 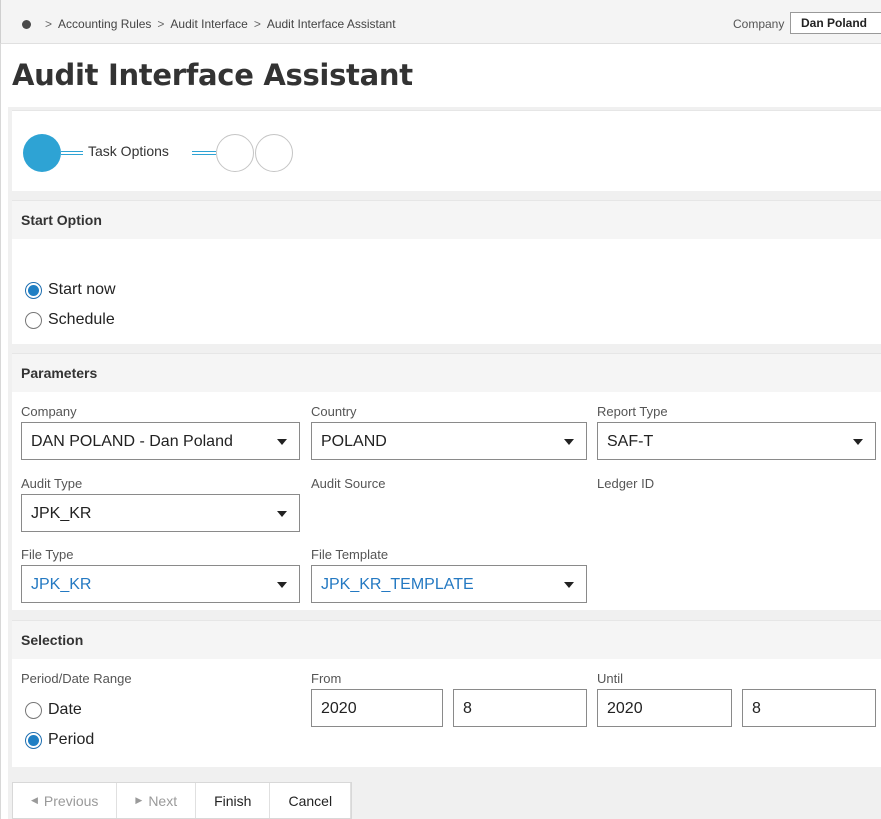 I want to click on step-1-indicator, so click(x=42, y=153).